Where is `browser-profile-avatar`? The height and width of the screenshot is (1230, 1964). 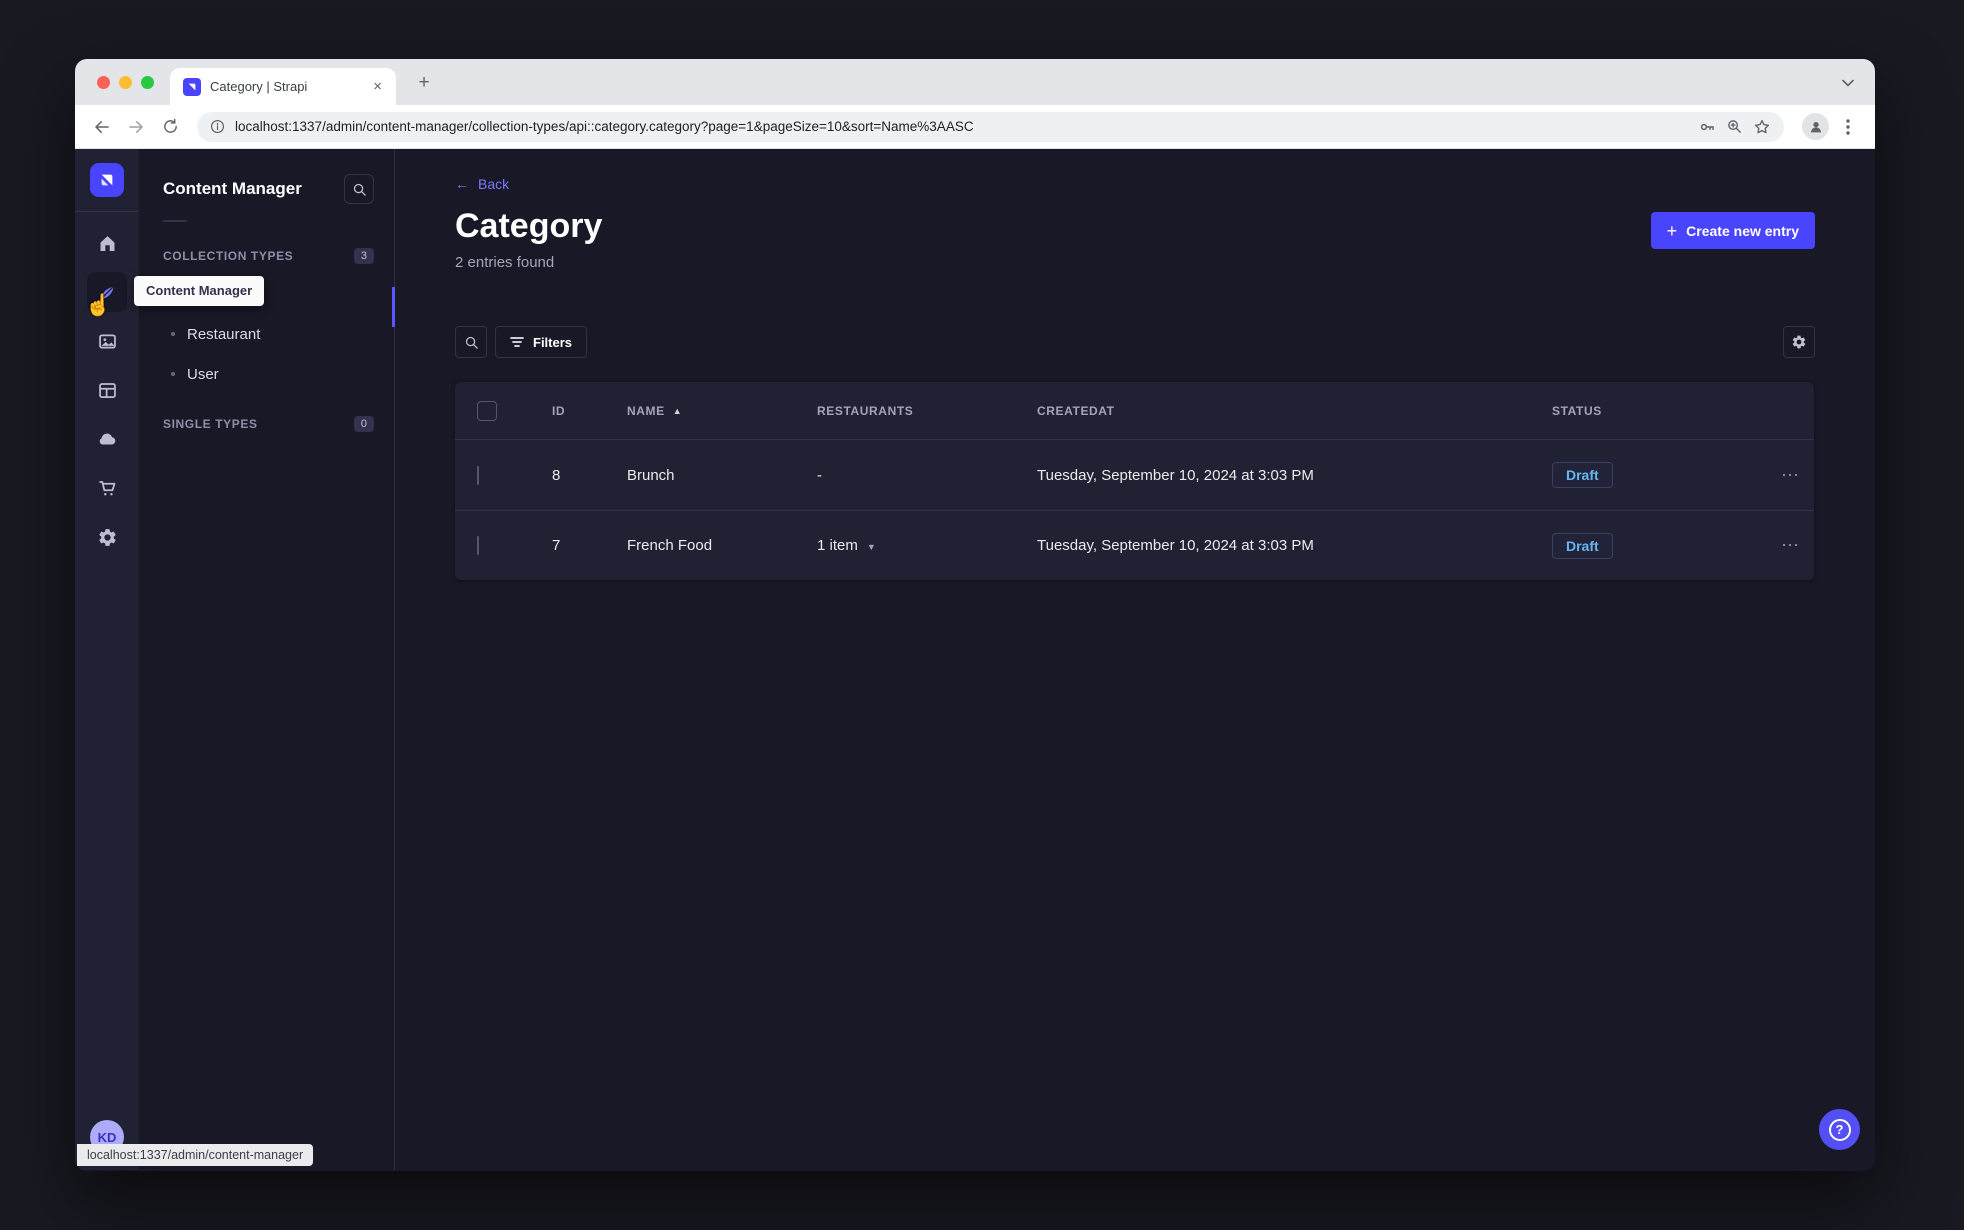 browser-profile-avatar is located at coordinates (1815, 126).